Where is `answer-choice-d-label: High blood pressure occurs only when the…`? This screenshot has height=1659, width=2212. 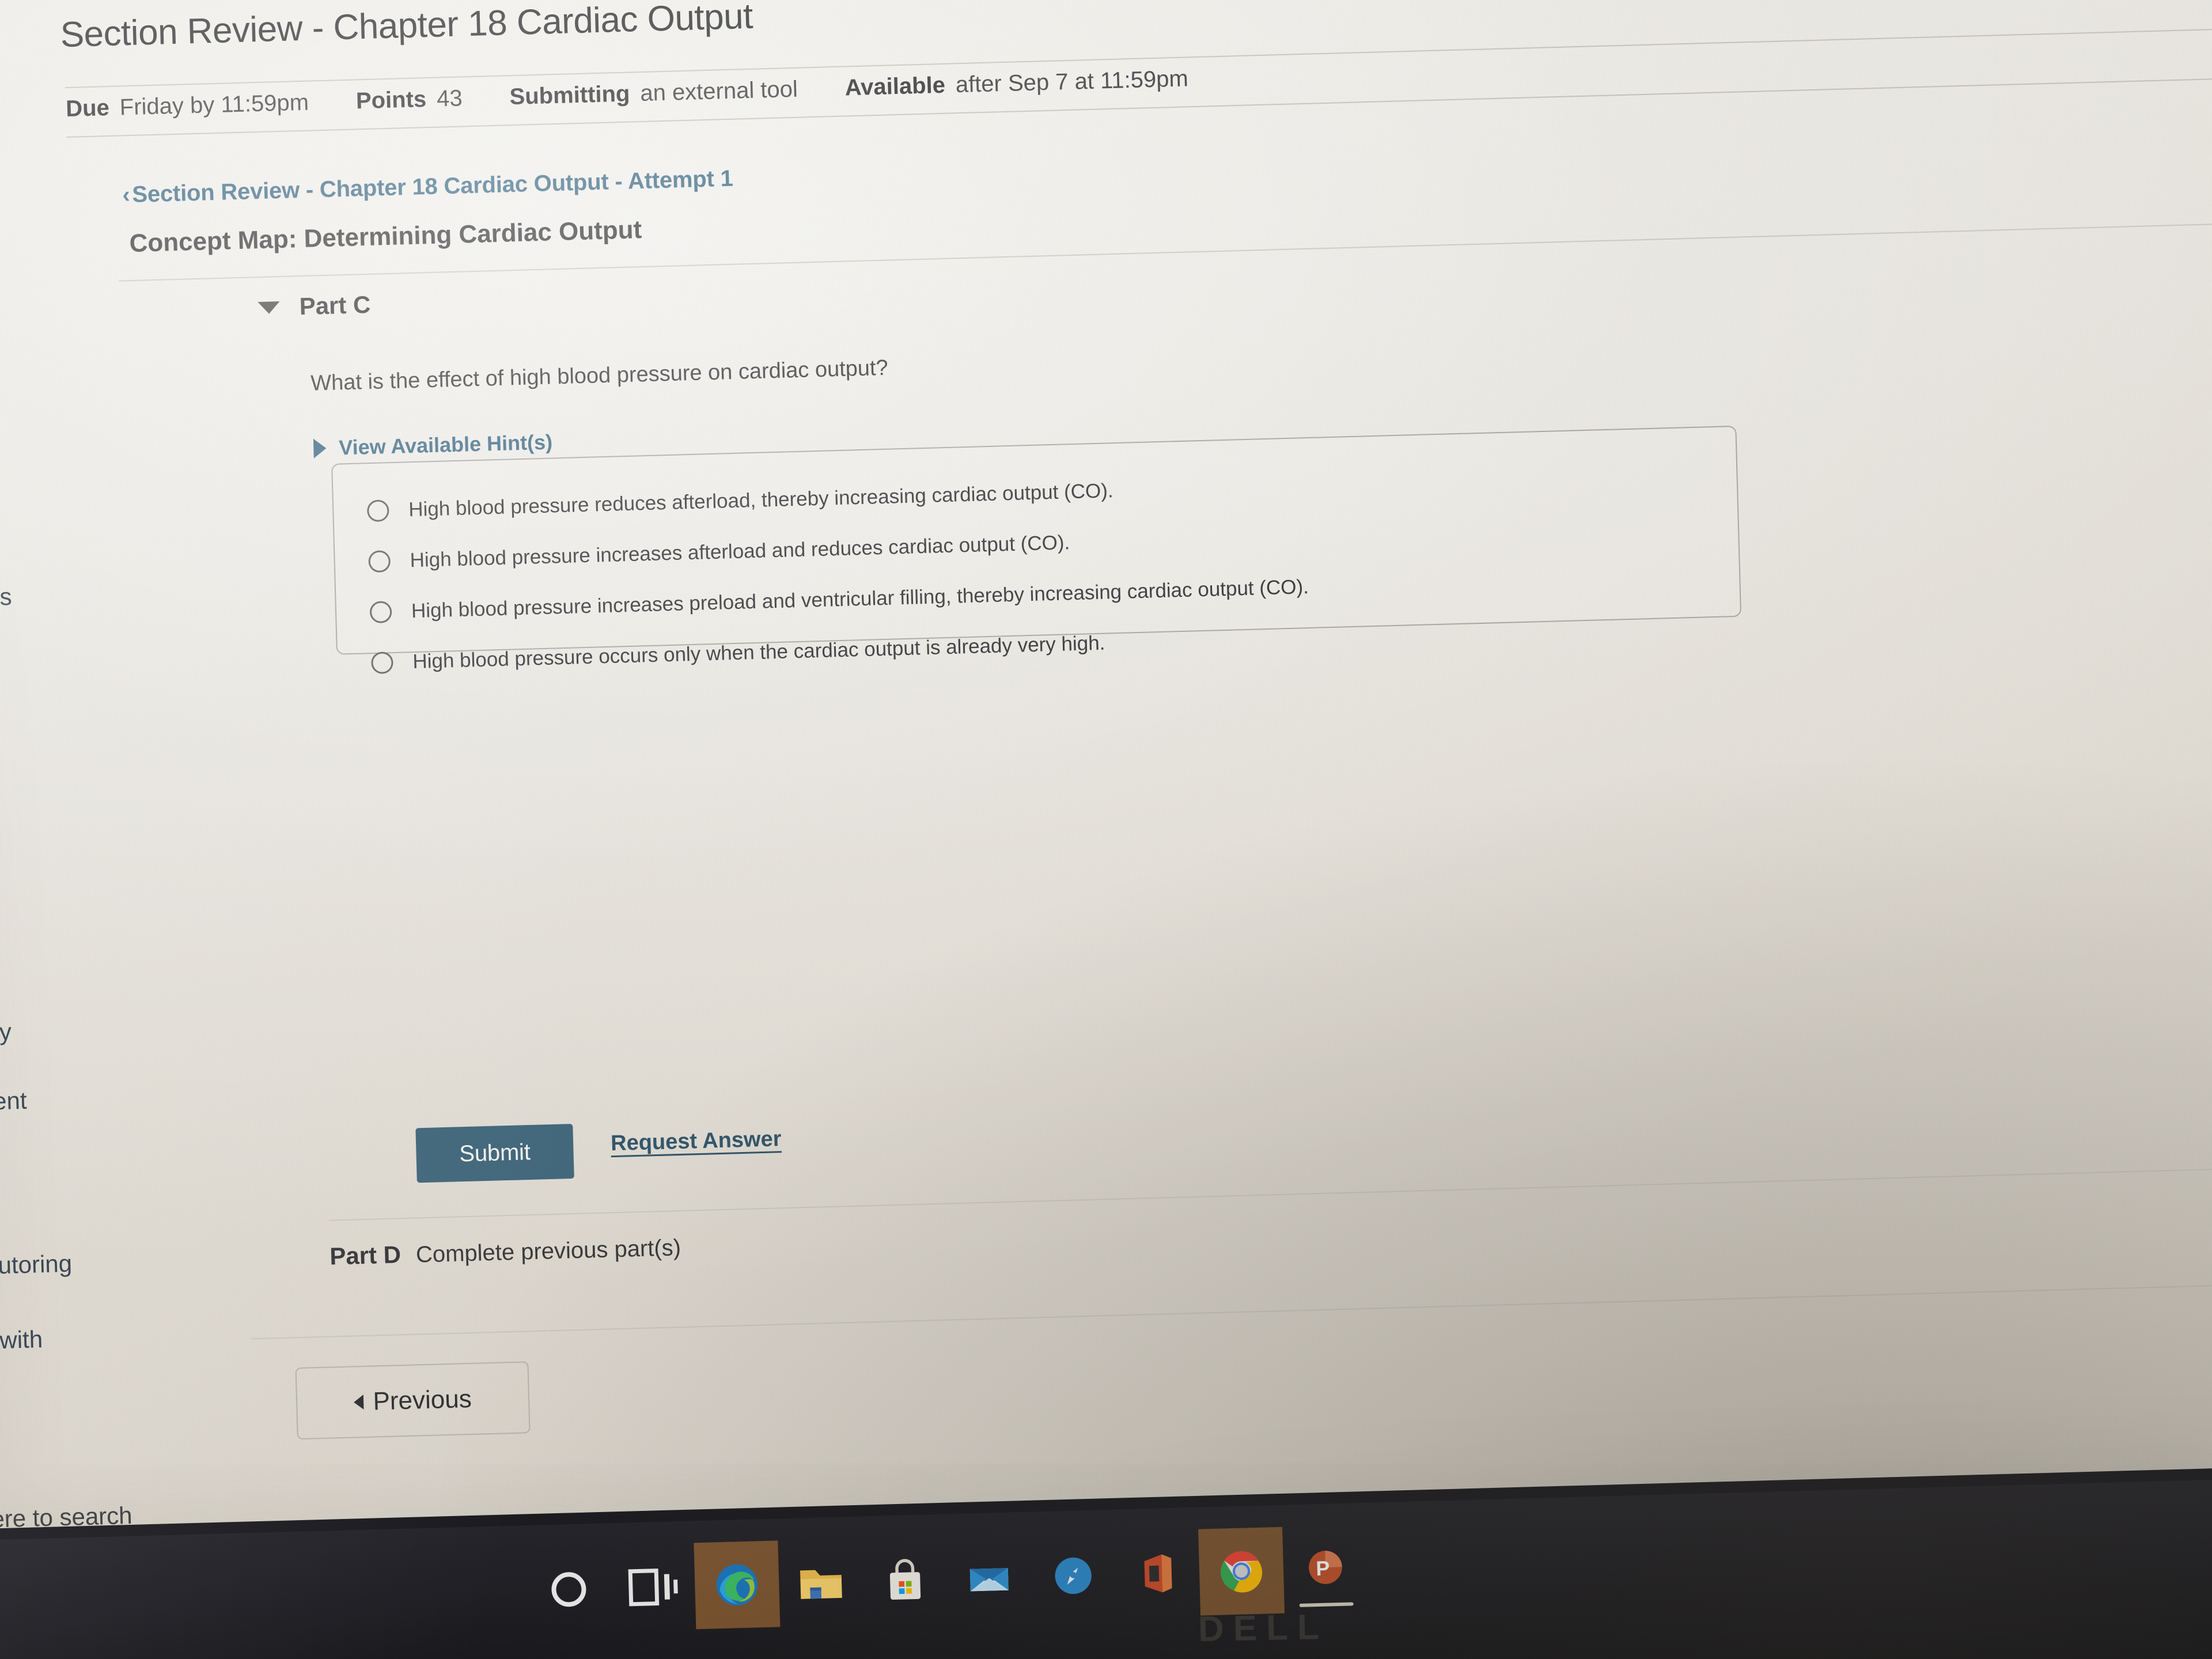
answer-choice-d-label: High blood pressure occurs only when the… is located at coordinates (758, 652).